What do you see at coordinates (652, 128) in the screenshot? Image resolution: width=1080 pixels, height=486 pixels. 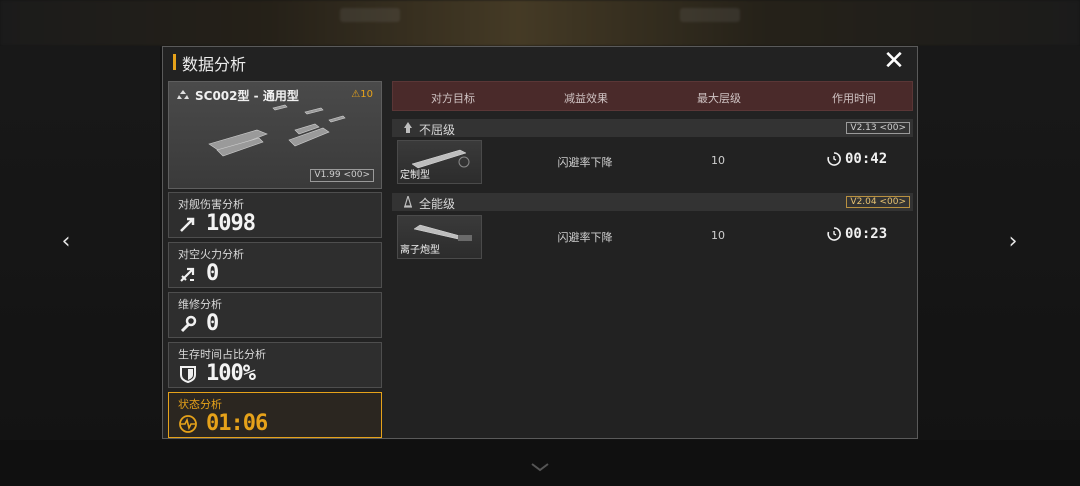 I see `group-header: 不屈级 V2.13 <00>` at bounding box center [652, 128].